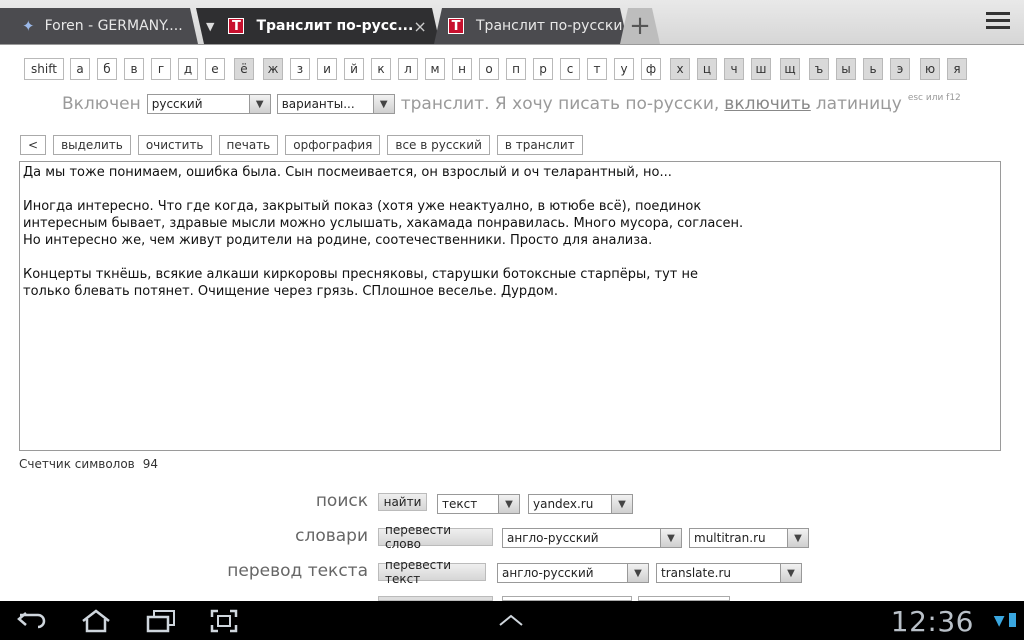  I want to click on screenshot-icon, so click(224, 621).